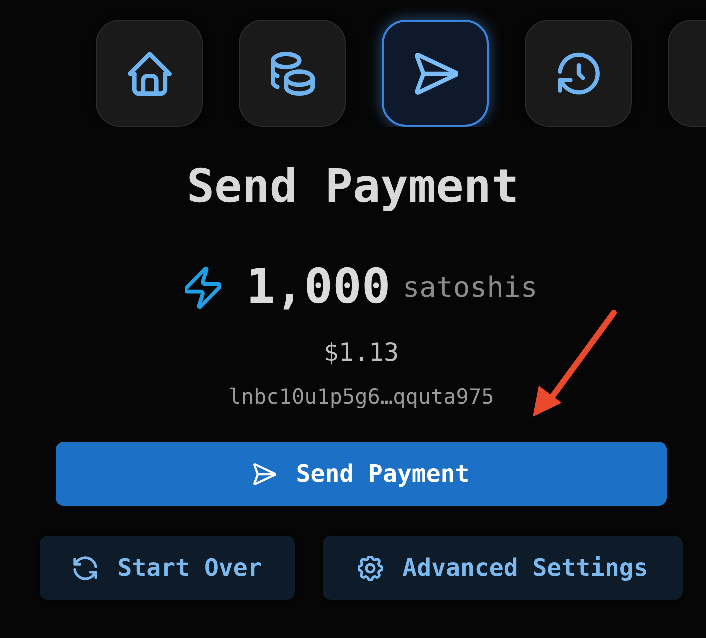  I want to click on refresh-icon, so click(85, 568).